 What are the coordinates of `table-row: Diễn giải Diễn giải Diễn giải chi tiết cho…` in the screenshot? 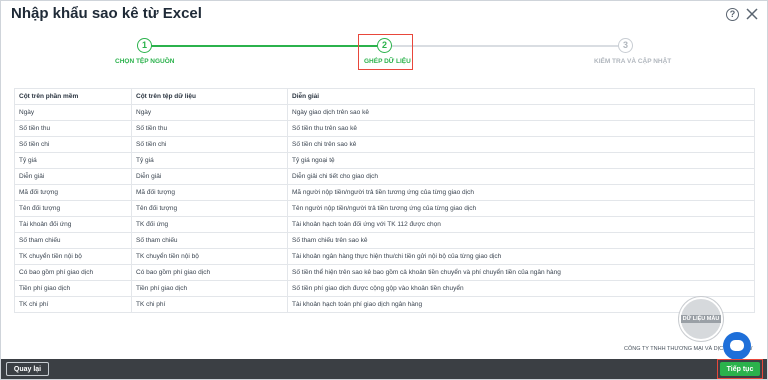 It's located at (384, 176).